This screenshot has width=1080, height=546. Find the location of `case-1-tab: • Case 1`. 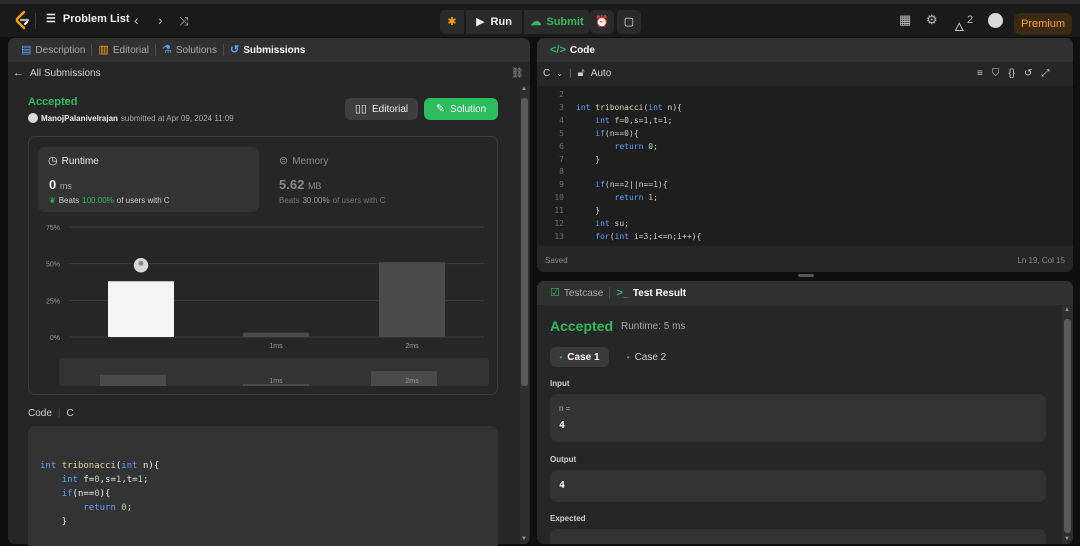

case-1-tab: • Case 1 is located at coordinates (579, 357).